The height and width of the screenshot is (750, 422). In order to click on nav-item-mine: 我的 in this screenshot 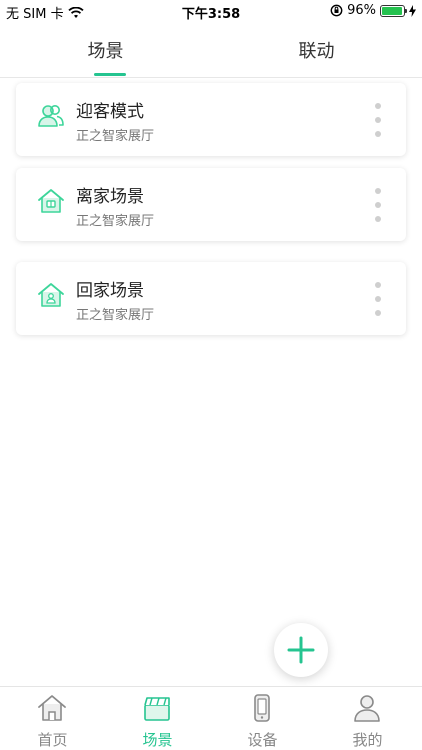, I will do `click(367, 718)`.